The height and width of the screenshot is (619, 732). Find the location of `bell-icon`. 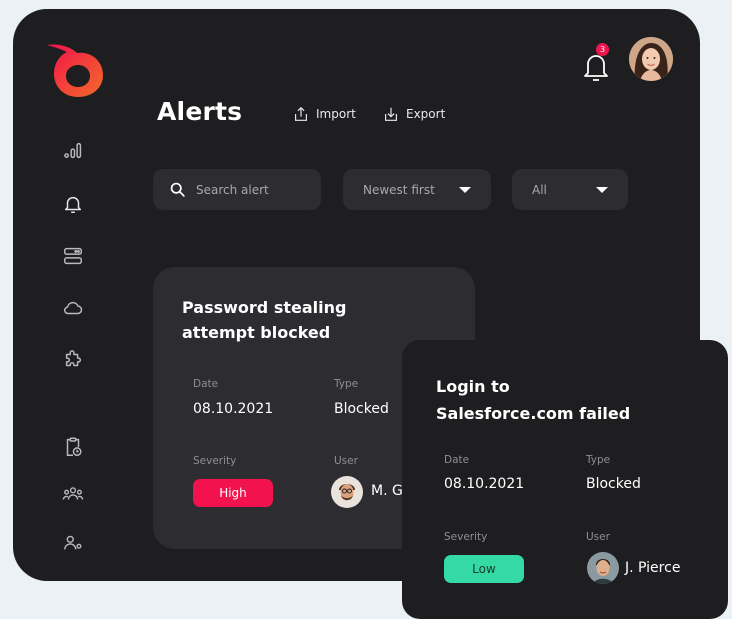

bell-icon is located at coordinates (73, 204).